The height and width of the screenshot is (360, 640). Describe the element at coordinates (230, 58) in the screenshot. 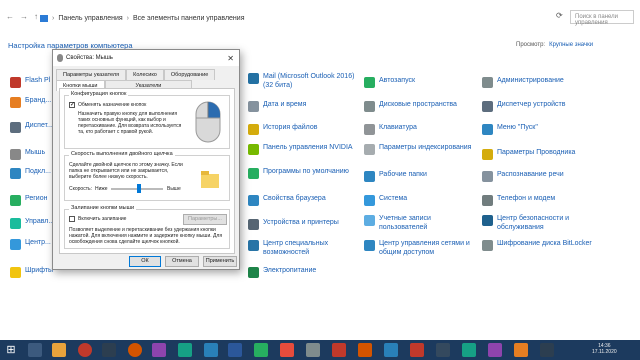

I see `close-icon: ✕` at that location.